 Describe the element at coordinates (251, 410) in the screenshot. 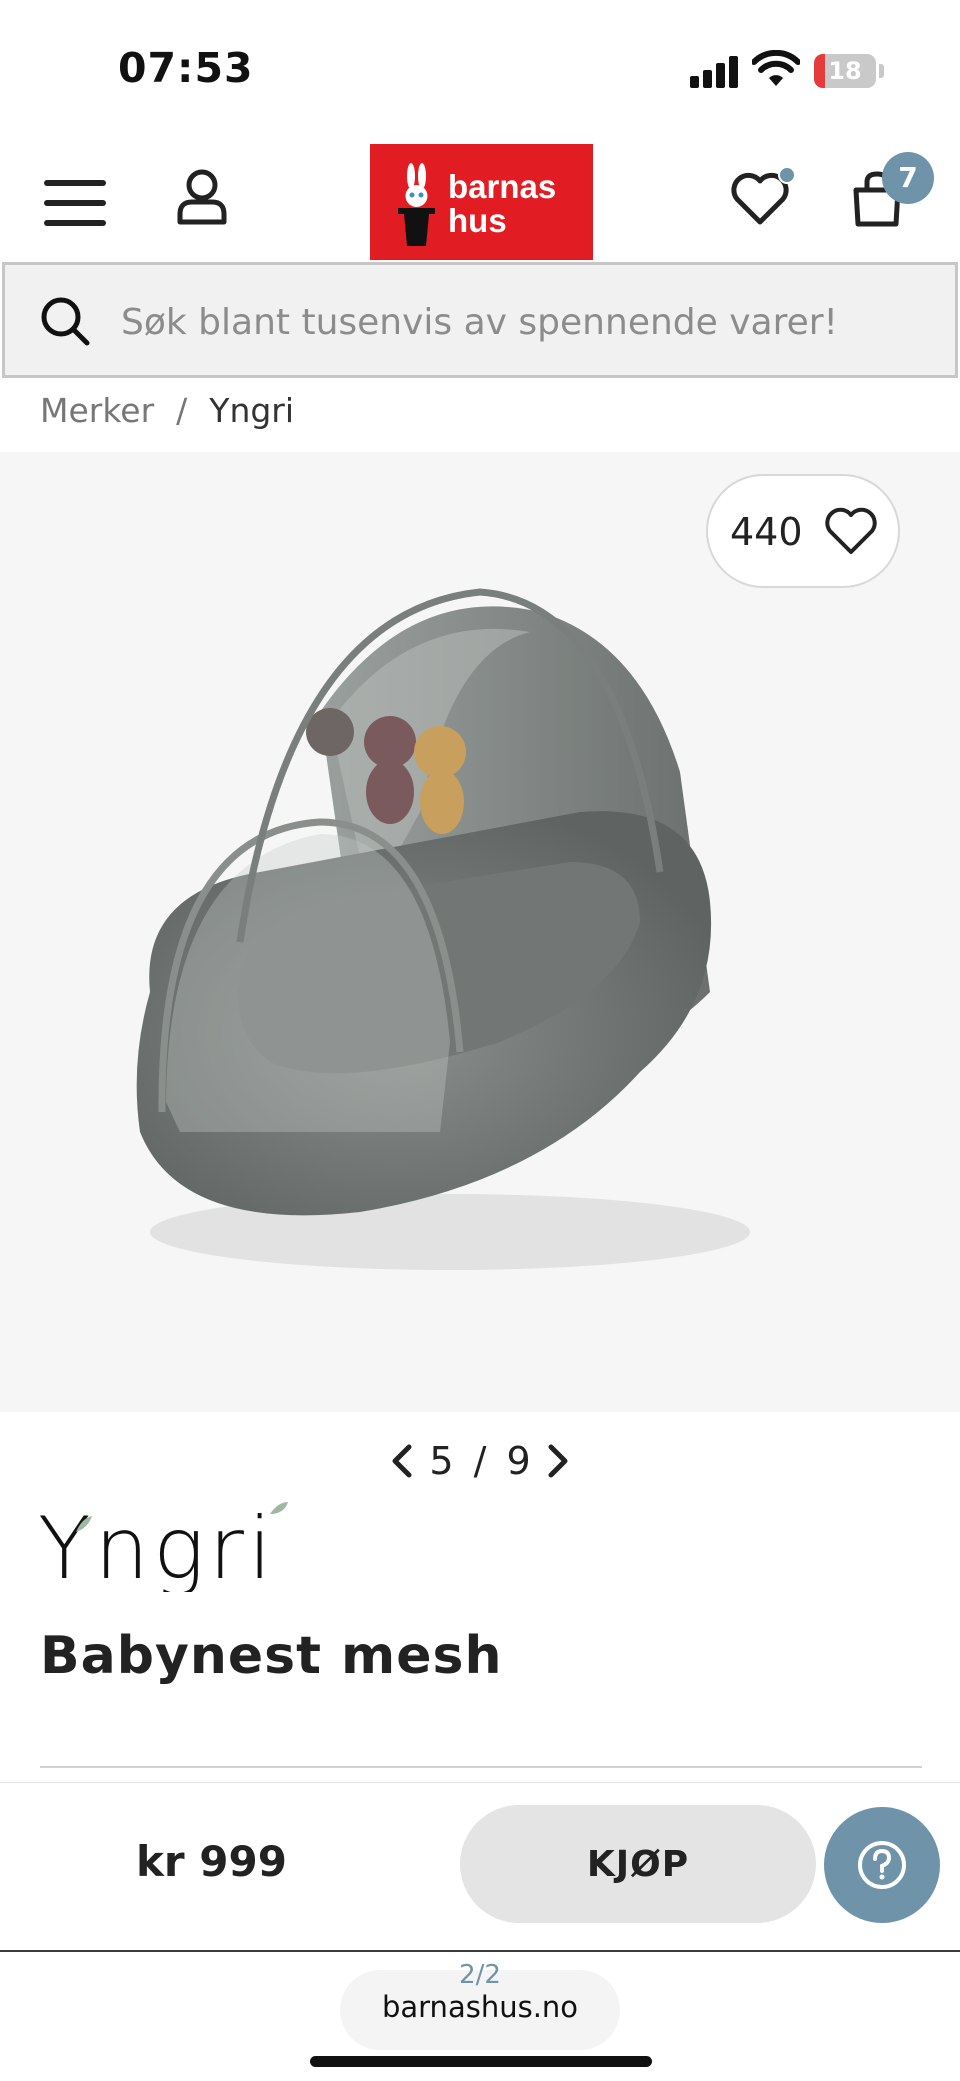

I see `breadcrumb-item-yngri: Yngri` at that location.